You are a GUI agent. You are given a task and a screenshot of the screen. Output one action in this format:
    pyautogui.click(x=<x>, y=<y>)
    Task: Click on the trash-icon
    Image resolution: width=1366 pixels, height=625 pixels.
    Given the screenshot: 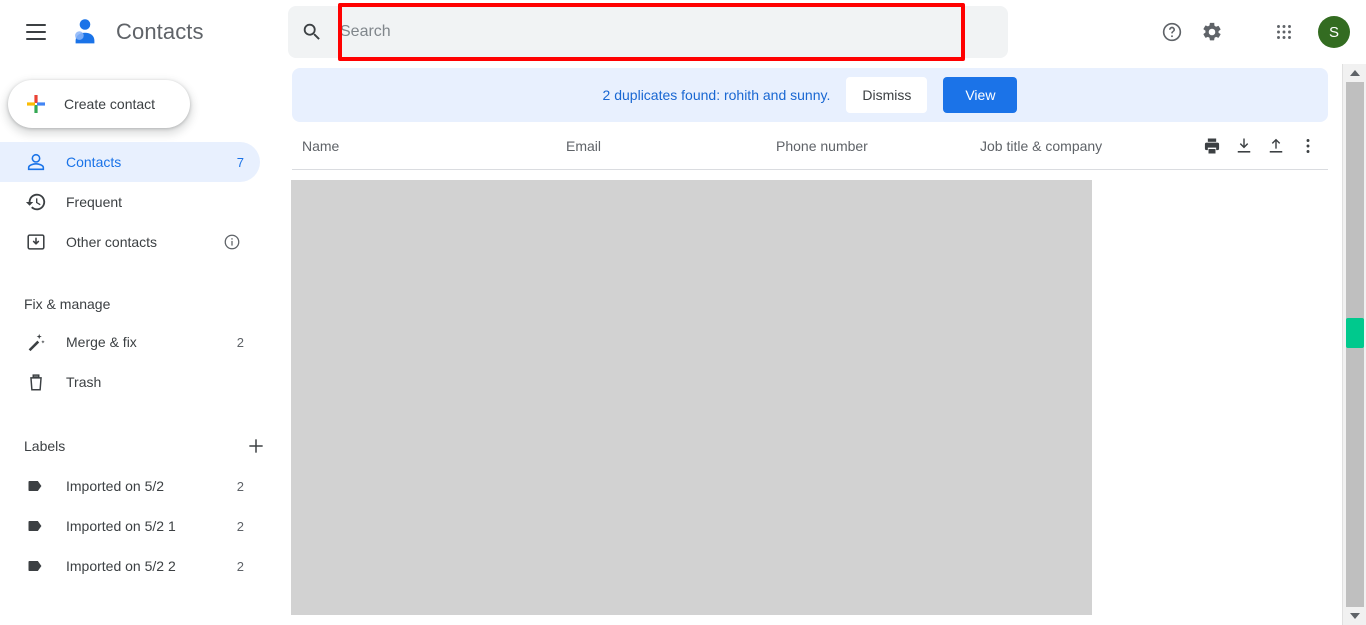 What is the action you would take?
    pyautogui.click(x=36, y=382)
    